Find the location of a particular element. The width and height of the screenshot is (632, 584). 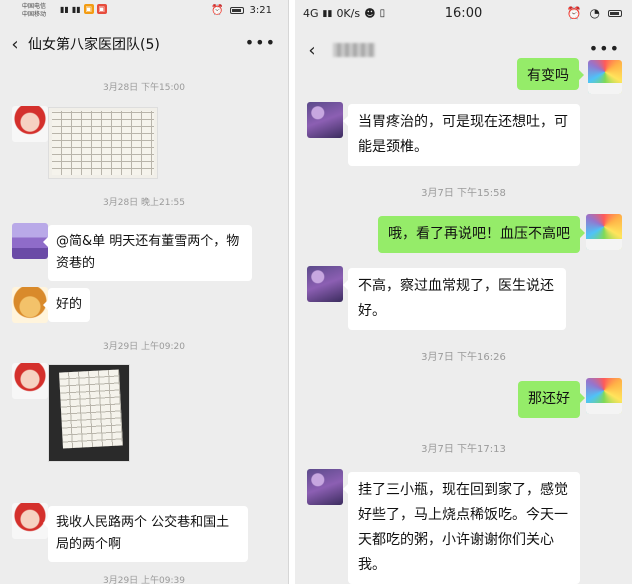

message-bubble: 那还好 is located at coordinates (551, 399).